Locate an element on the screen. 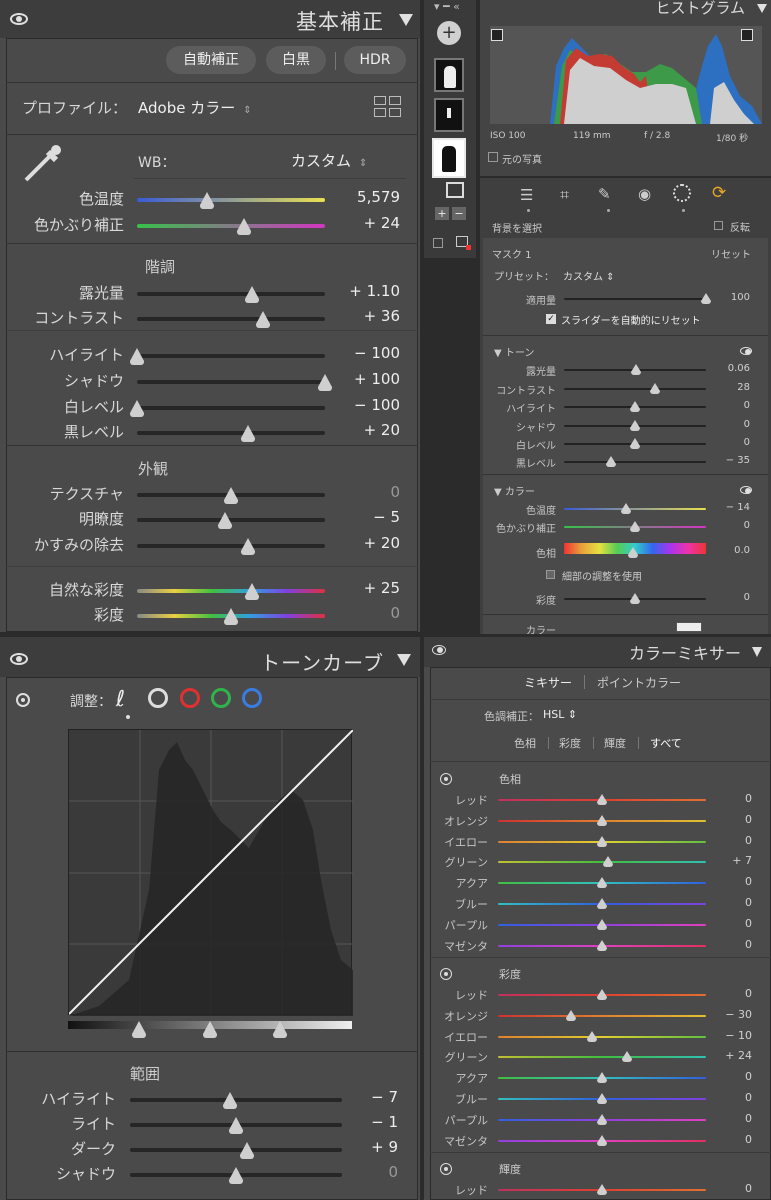  mask-tool-icon is located at coordinates (682, 193).